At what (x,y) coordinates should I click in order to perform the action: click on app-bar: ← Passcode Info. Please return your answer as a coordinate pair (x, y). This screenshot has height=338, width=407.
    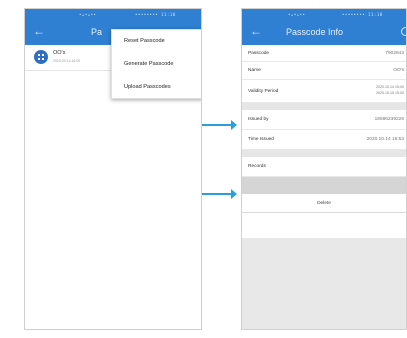
    Looking at the image, I should click on (324, 33).